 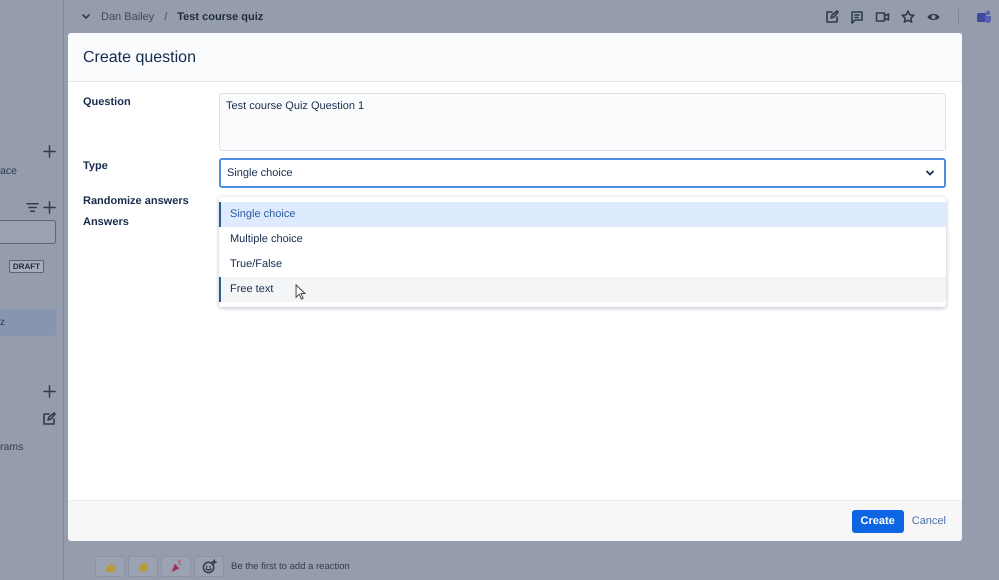 I want to click on sidebar-label: ace, so click(x=8, y=171).